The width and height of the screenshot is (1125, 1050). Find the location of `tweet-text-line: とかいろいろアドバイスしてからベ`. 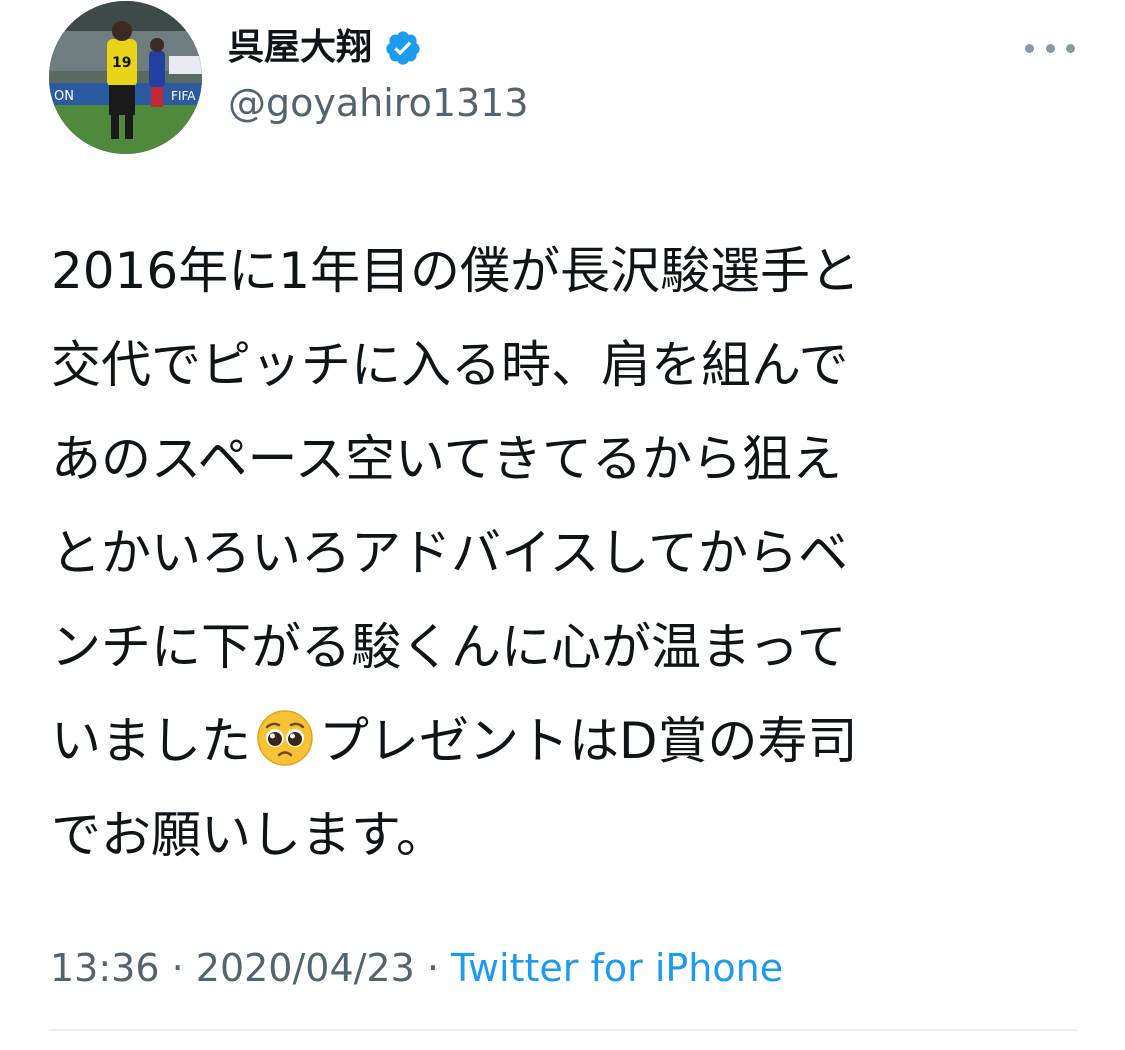

tweet-text-line: とかいろいろアドバイスしてからベ is located at coordinates (449, 553).